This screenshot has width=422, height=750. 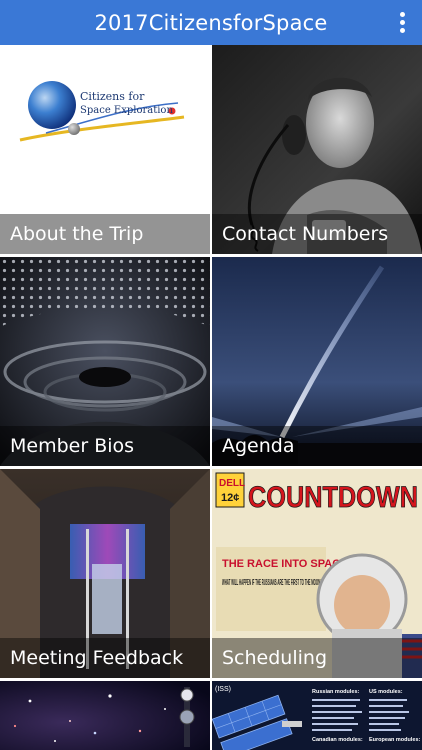 I want to click on comic-title: COUNTDOWN, so click(x=333, y=497).